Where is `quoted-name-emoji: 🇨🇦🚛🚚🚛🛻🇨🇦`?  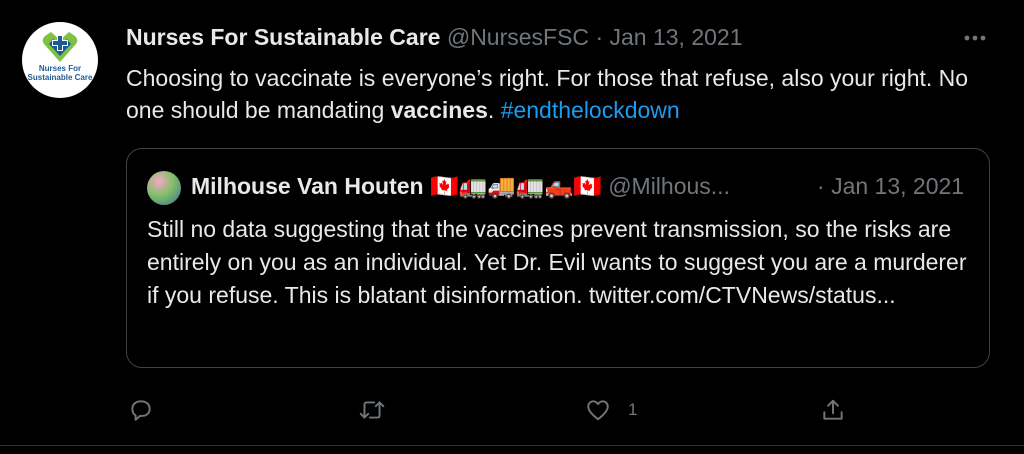
quoted-name-emoji: 🇨🇦🚛🚚🚛🛻🇨🇦 is located at coordinates (515, 186).